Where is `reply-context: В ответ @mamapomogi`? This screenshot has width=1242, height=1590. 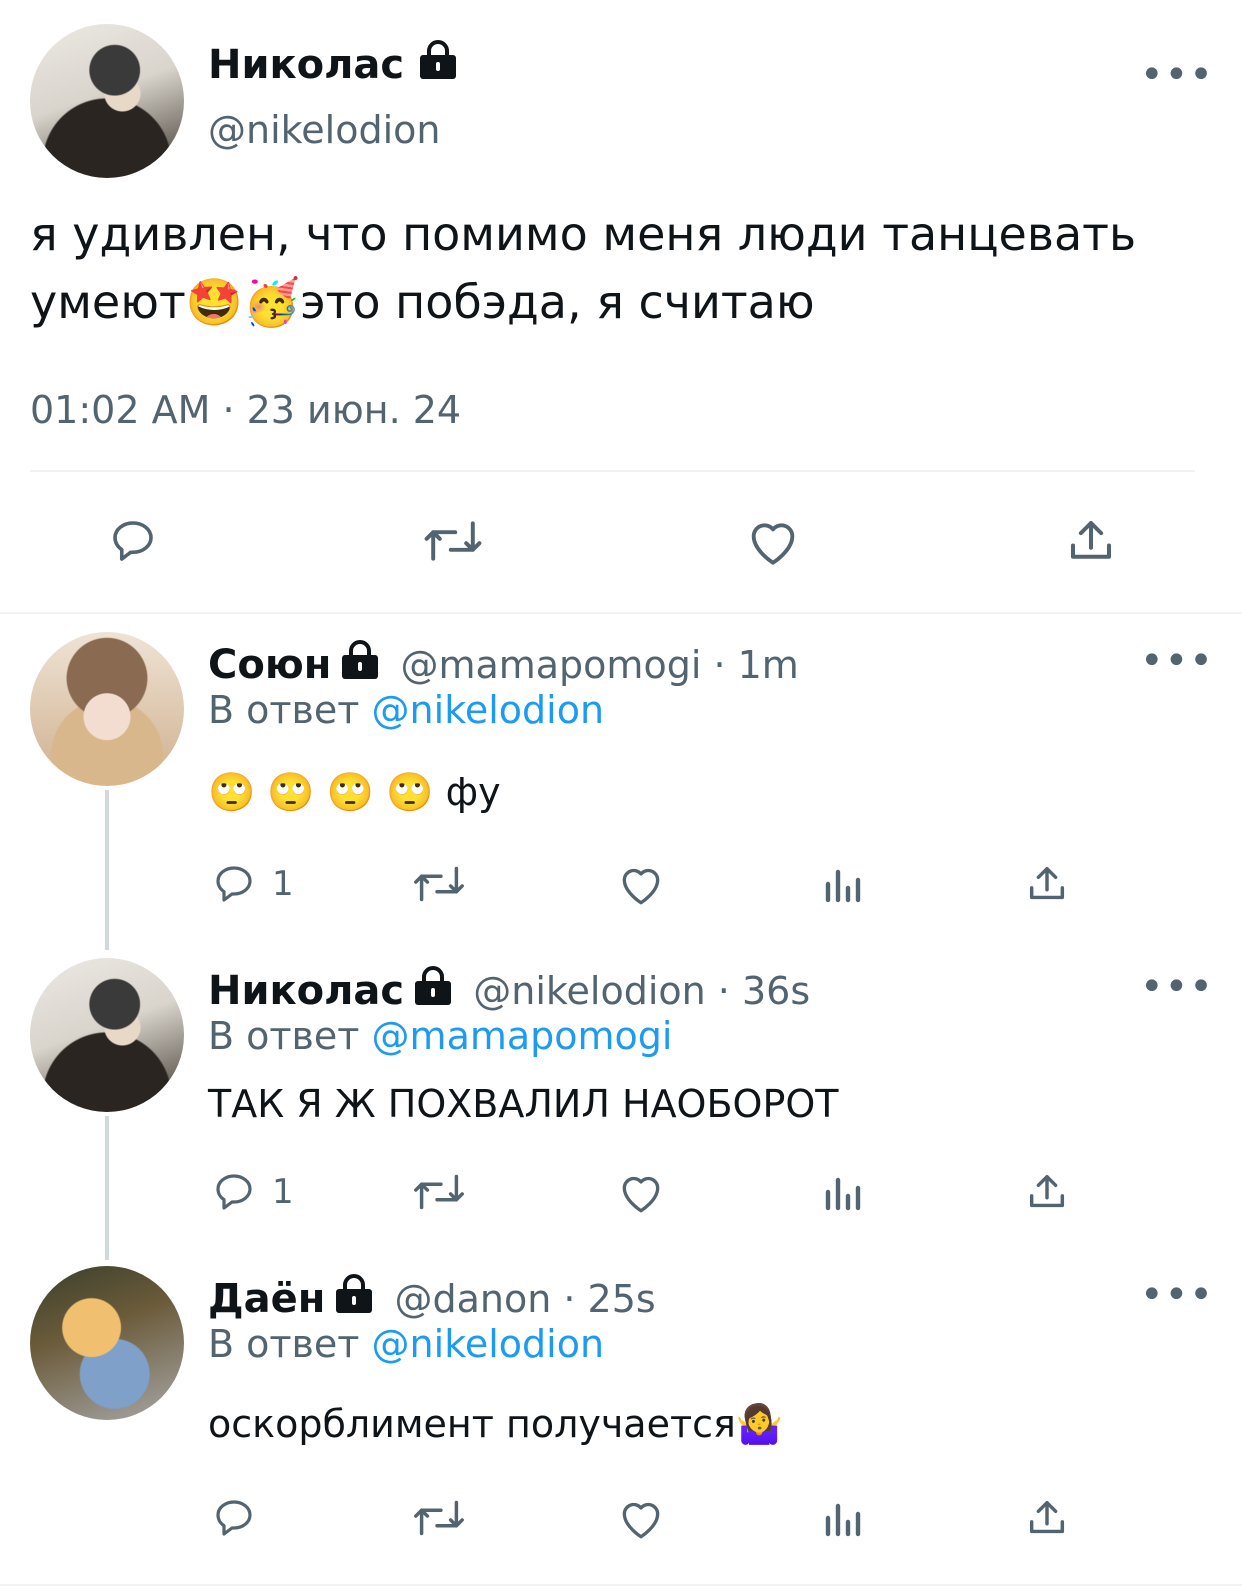
reply-context: В ответ @mamapomogi is located at coordinates (440, 1036).